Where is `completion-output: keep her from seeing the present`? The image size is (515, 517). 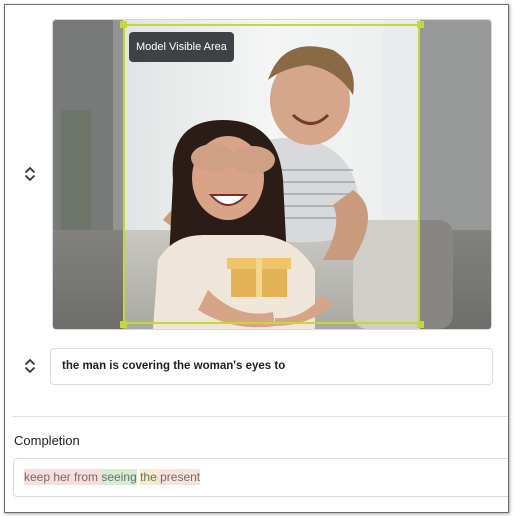
completion-output: keep her from seeing the present is located at coordinates (260, 477).